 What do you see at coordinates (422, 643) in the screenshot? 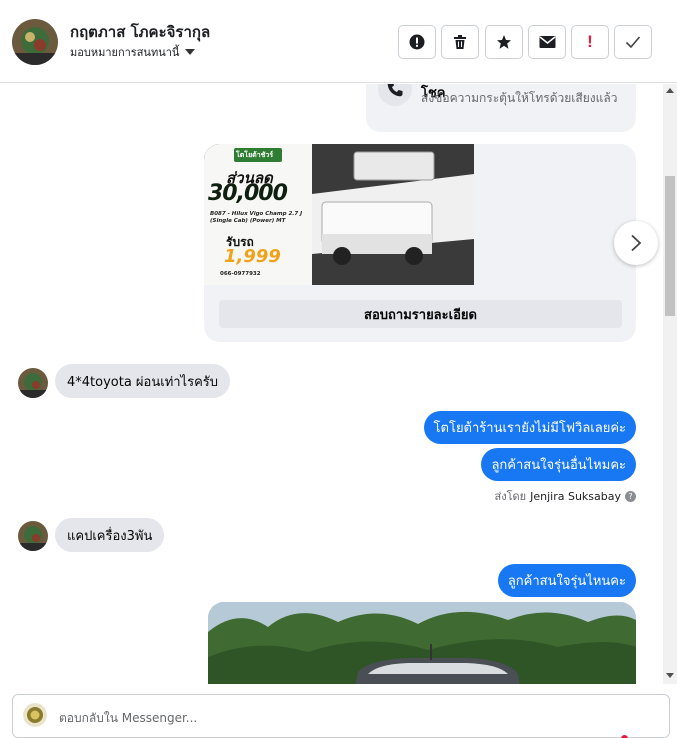
I see `attached-photo` at bounding box center [422, 643].